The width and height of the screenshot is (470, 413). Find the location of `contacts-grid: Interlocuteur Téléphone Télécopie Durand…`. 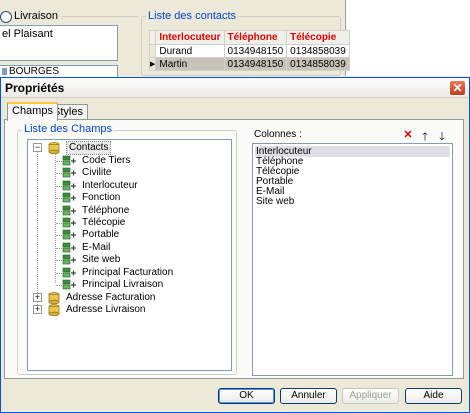

contacts-grid: Interlocuteur Téléphone Télécopie Durand… is located at coordinates (249, 50).